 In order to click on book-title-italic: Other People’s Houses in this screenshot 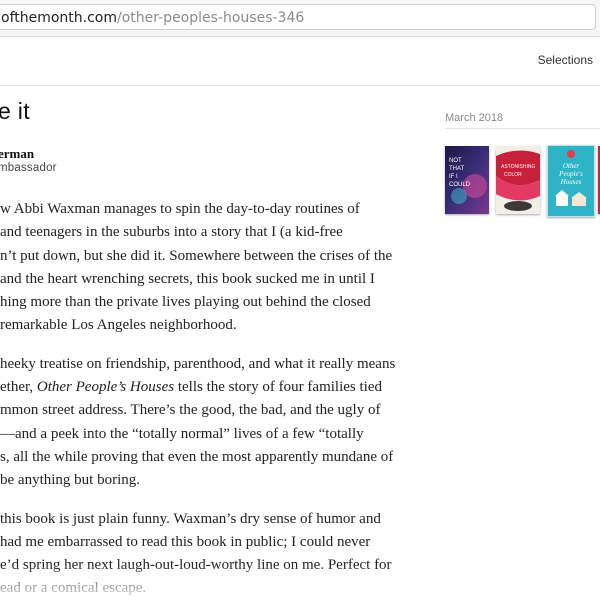, I will do `click(105, 387)`.